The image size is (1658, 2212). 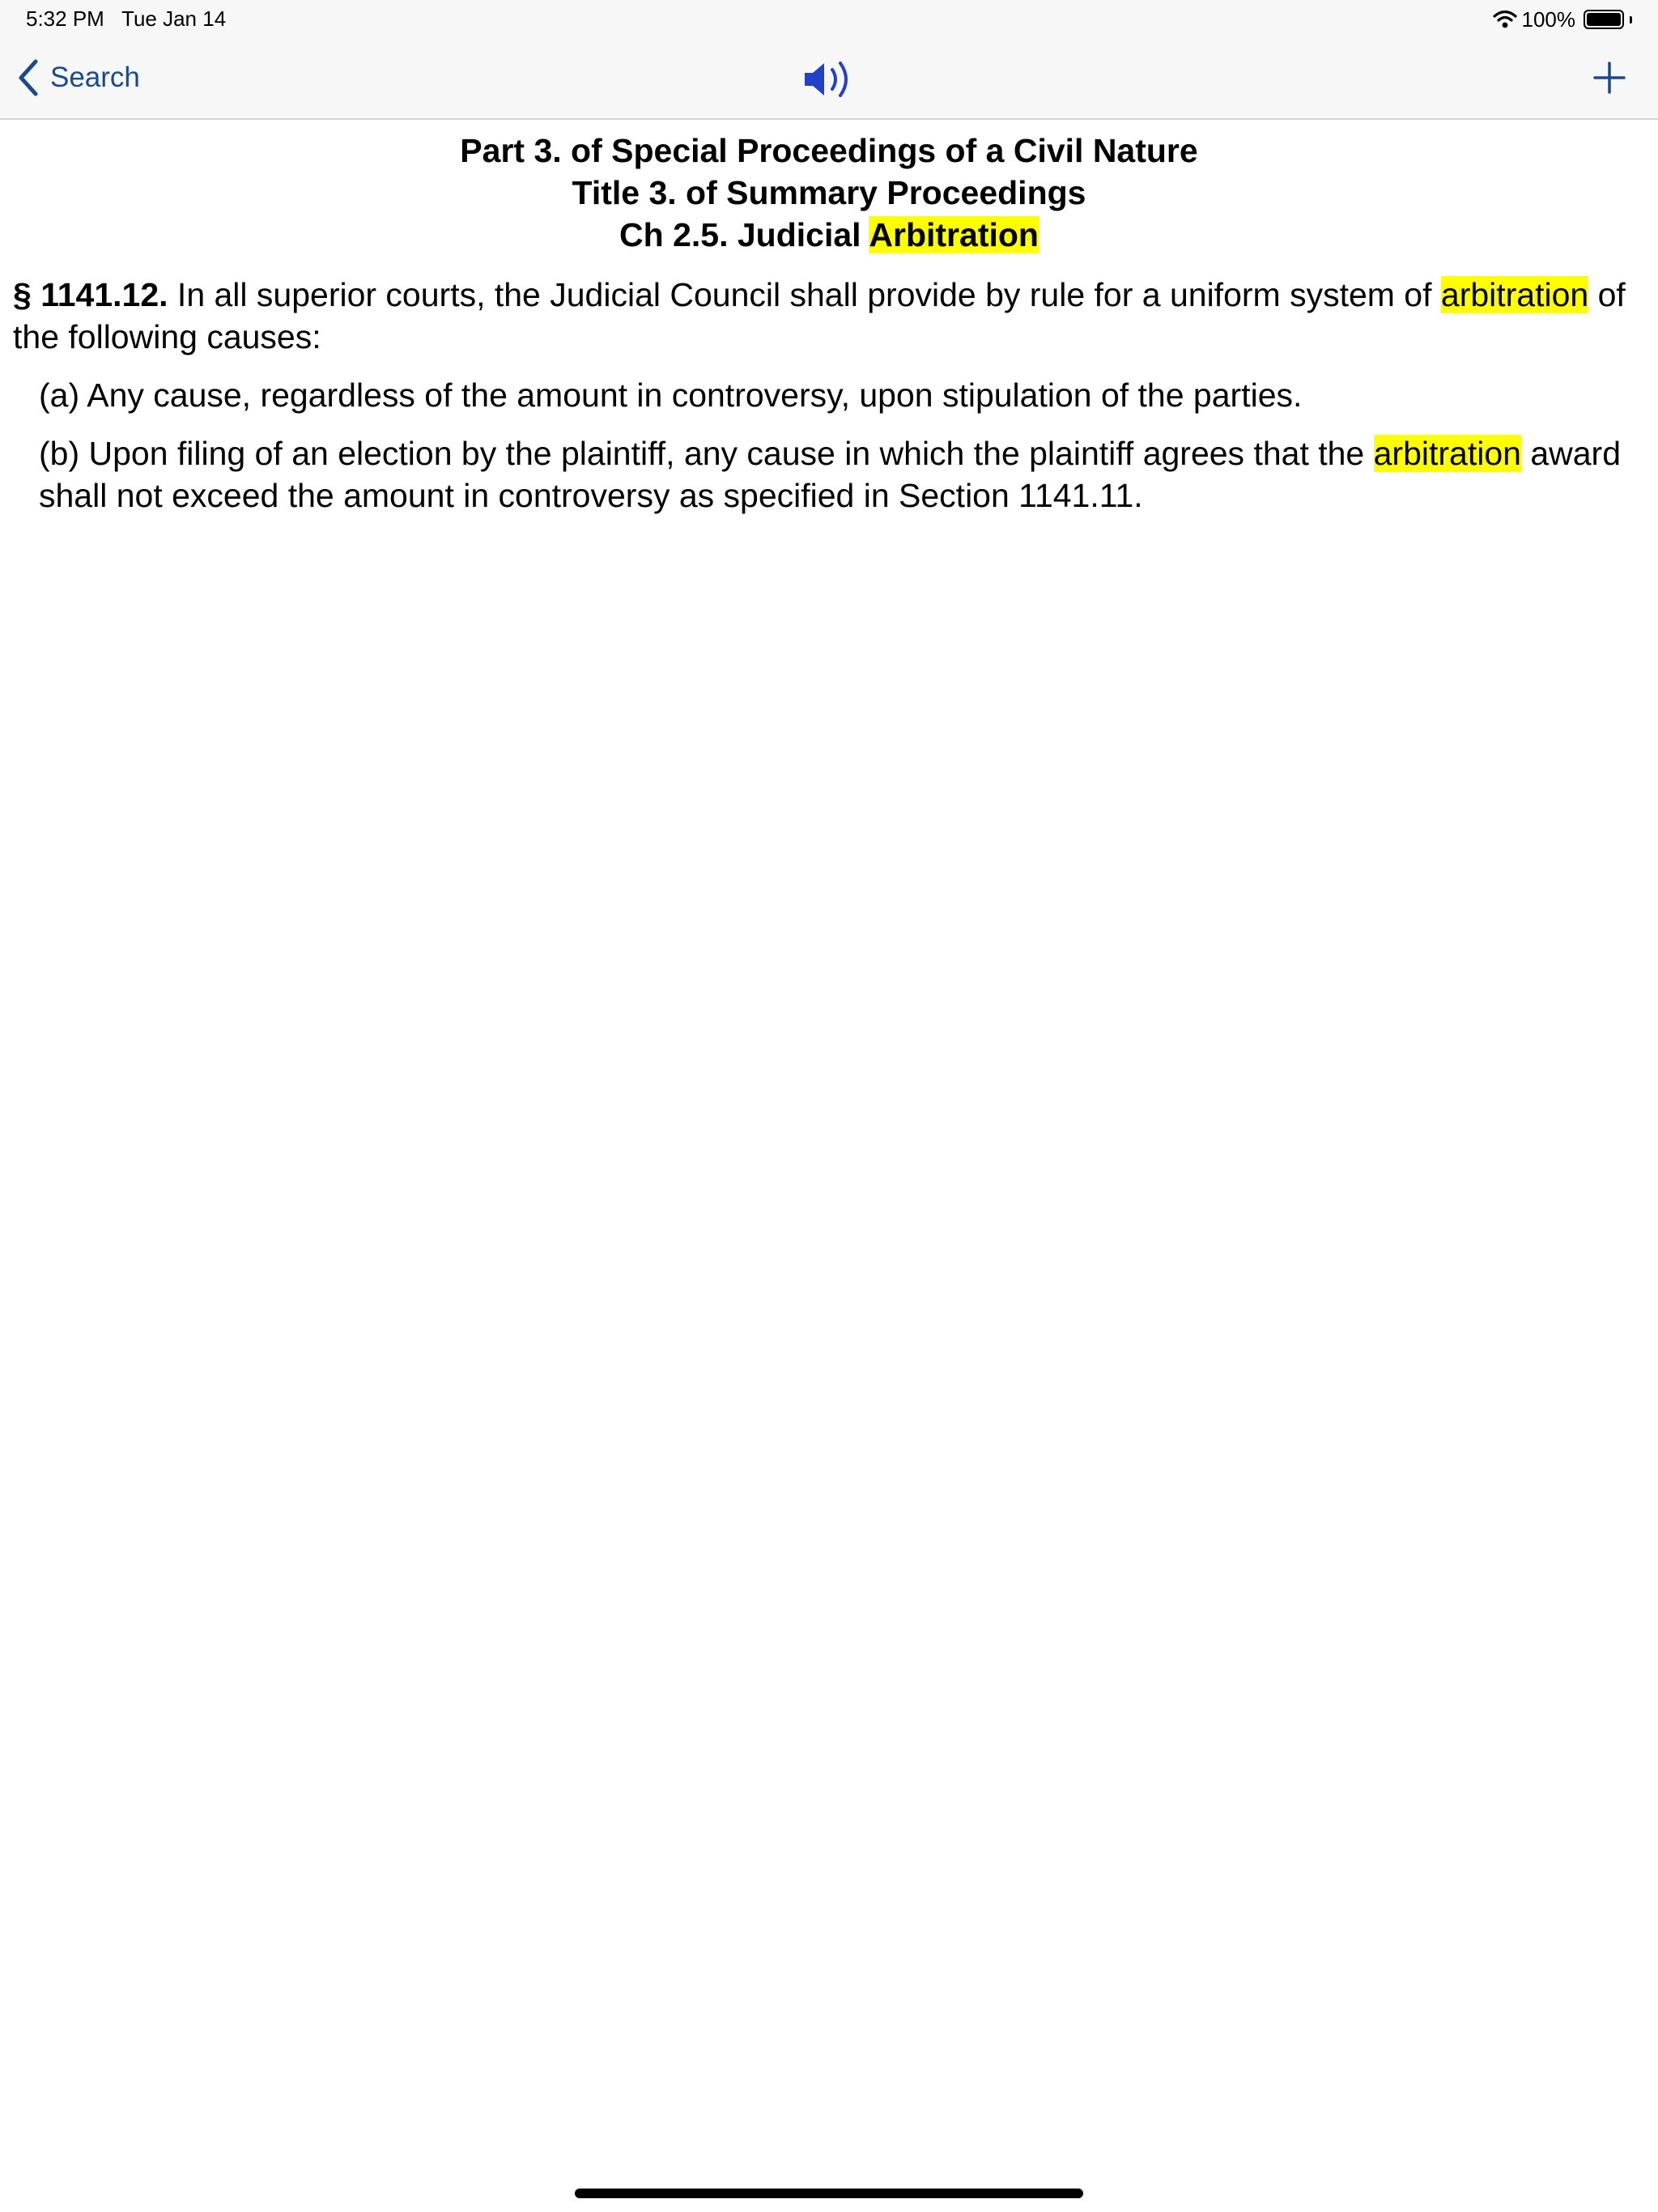 What do you see at coordinates (90, 295) in the screenshot?
I see `section-number: § 1141.12.` at bounding box center [90, 295].